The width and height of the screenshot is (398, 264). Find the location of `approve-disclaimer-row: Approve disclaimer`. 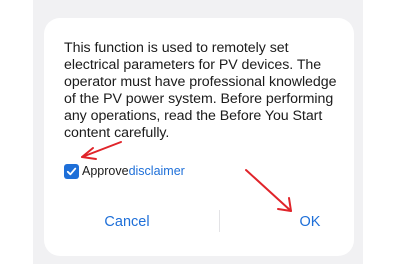

approve-disclaimer-row: Approve disclaimer is located at coordinates (124, 171).